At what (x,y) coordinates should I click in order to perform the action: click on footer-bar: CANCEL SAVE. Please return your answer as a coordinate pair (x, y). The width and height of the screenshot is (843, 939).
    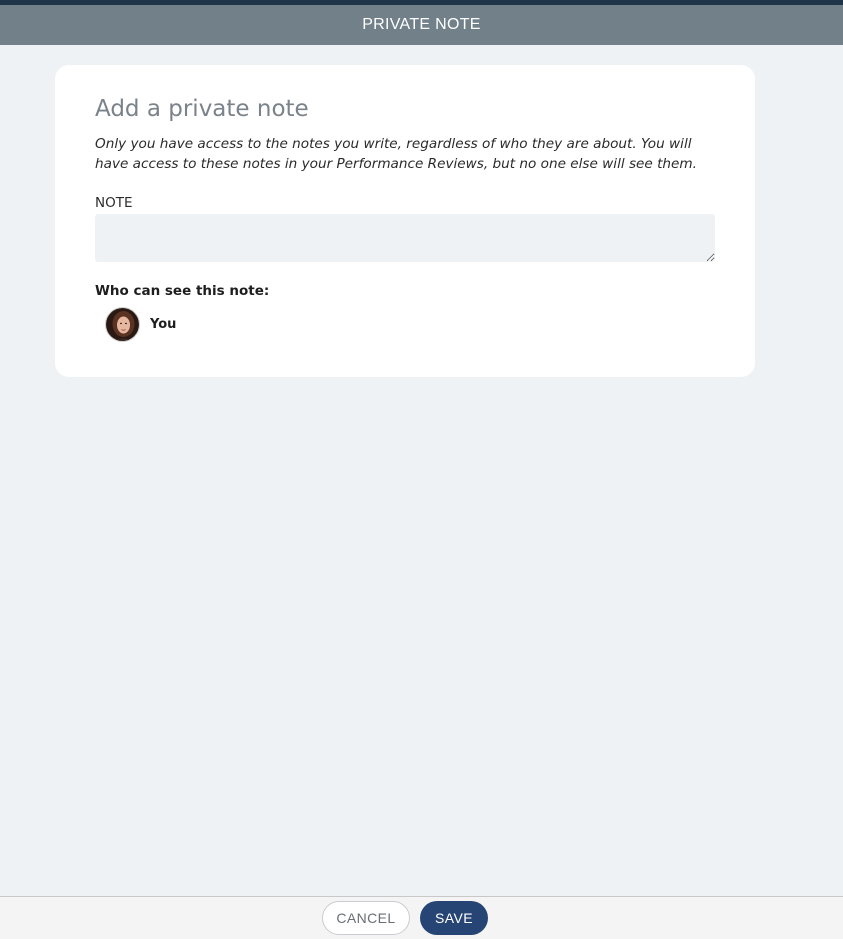
    Looking at the image, I should click on (421, 917).